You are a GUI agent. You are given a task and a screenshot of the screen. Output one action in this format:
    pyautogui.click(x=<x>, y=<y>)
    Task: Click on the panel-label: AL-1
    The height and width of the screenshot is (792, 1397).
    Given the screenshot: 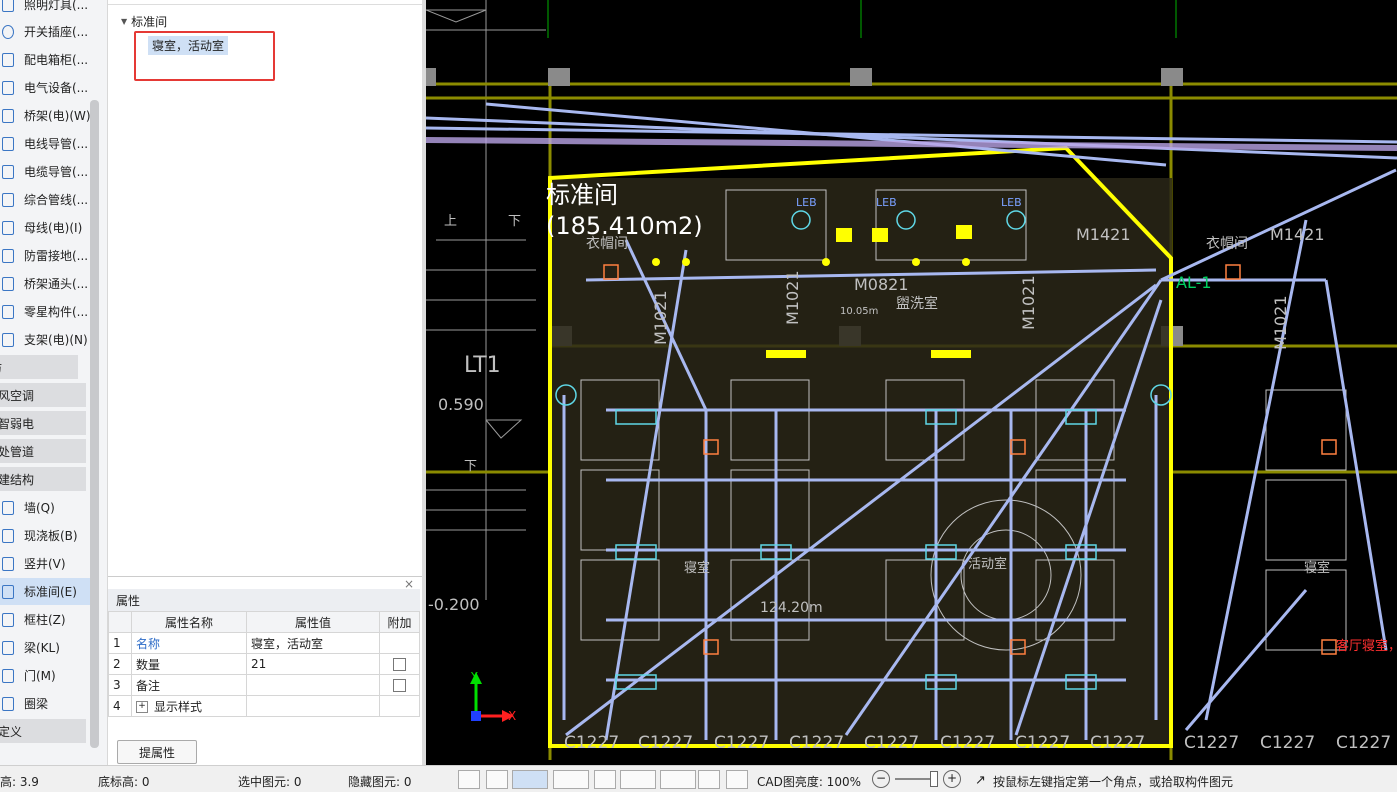 What is the action you would take?
    pyautogui.click(x=1194, y=282)
    